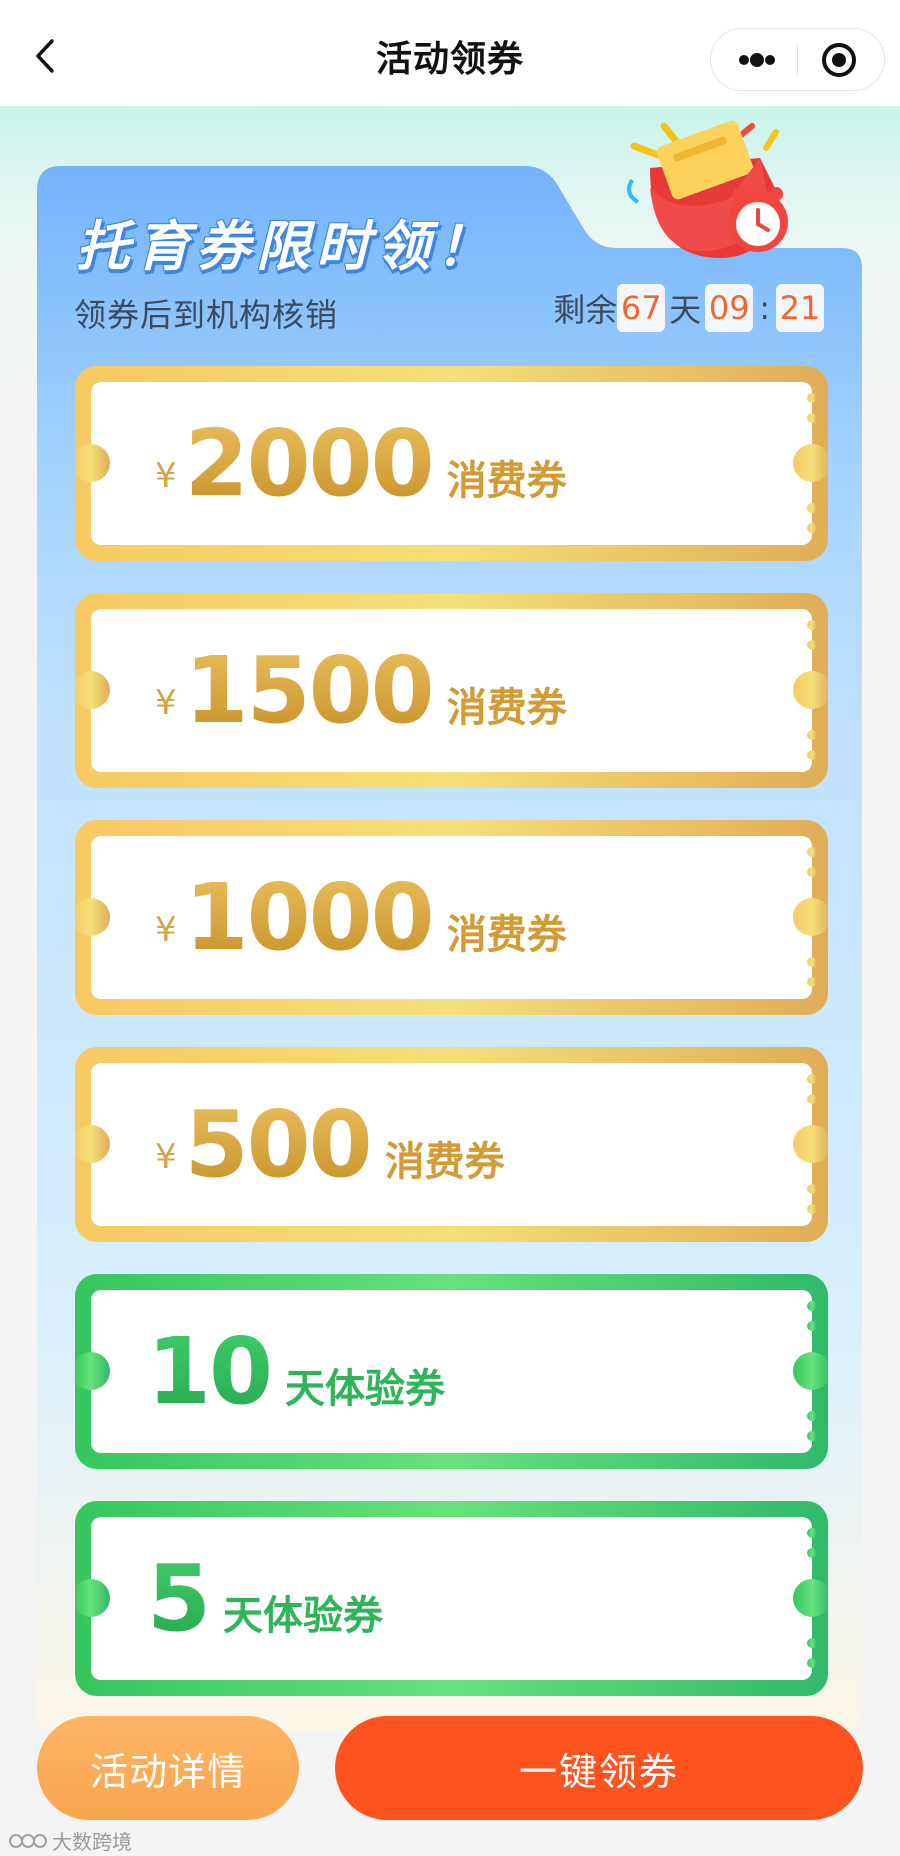 The width and height of the screenshot is (900, 1856). Describe the element at coordinates (179, 1598) in the screenshot. I see `coupon-amount: 5` at that location.